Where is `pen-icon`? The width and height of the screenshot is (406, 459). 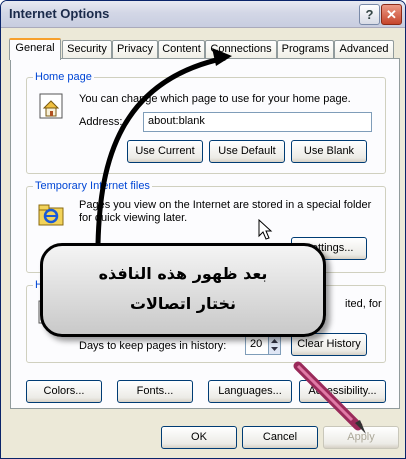 pen-icon is located at coordinates (329, 397).